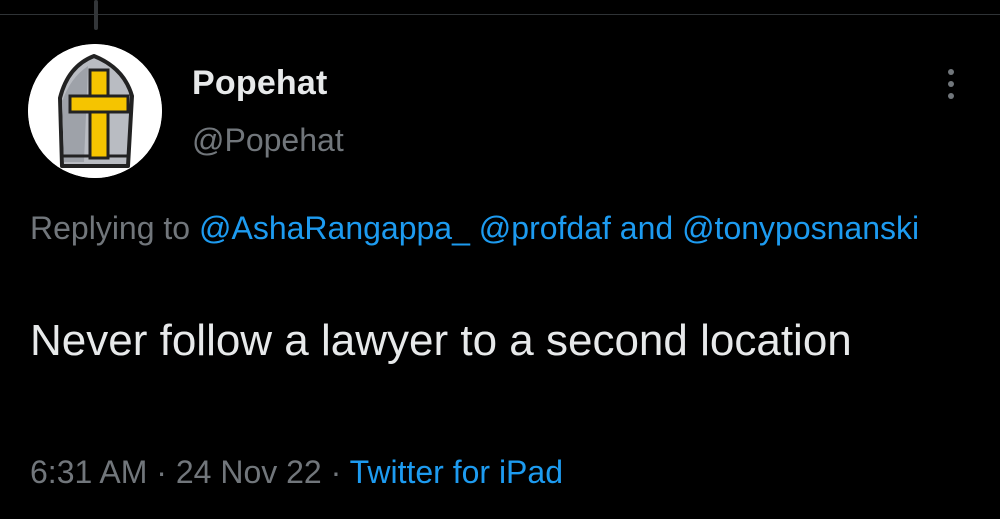 The height and width of the screenshot is (519, 1000). What do you see at coordinates (646, 228) in the screenshot?
I see `mention-connector: and` at bounding box center [646, 228].